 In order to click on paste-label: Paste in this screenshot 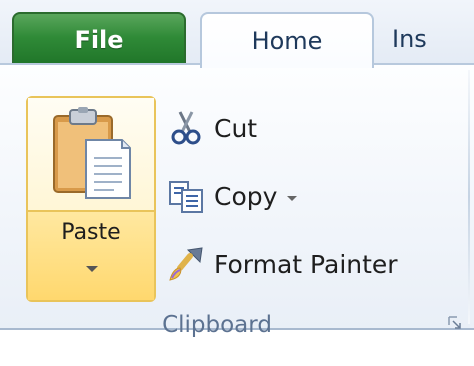, I will do `click(91, 232)`.